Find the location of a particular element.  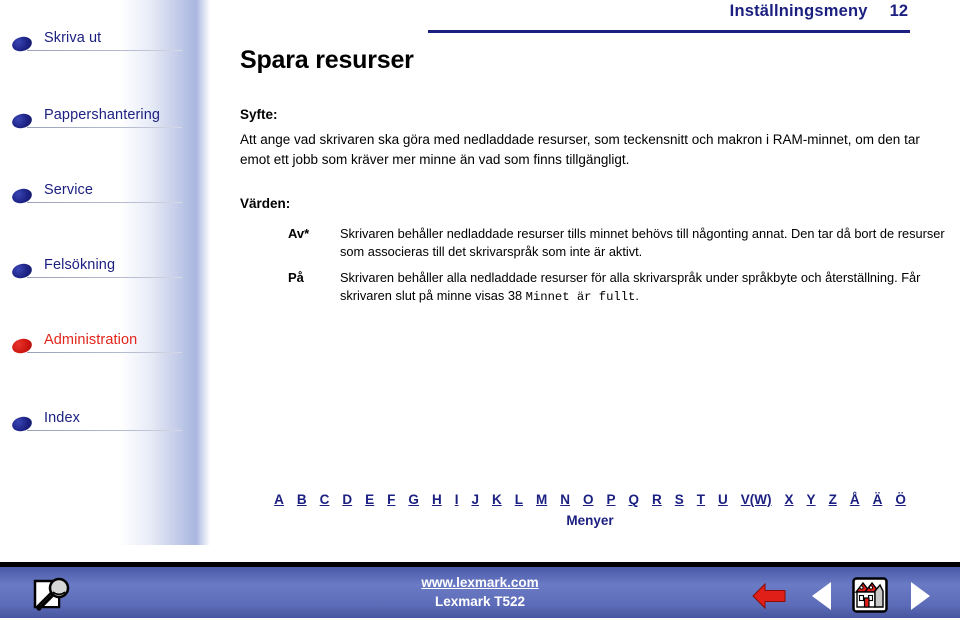

printer-model-label: Lexmark T522 is located at coordinates (480, 601).